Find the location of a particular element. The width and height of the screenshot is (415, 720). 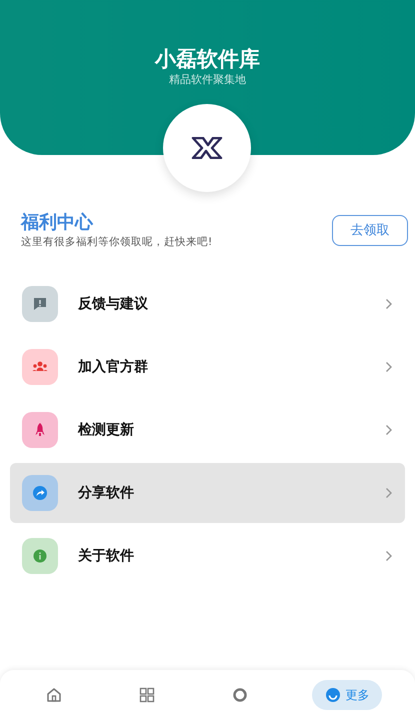

claim-button: 去领取 is located at coordinates (370, 230).